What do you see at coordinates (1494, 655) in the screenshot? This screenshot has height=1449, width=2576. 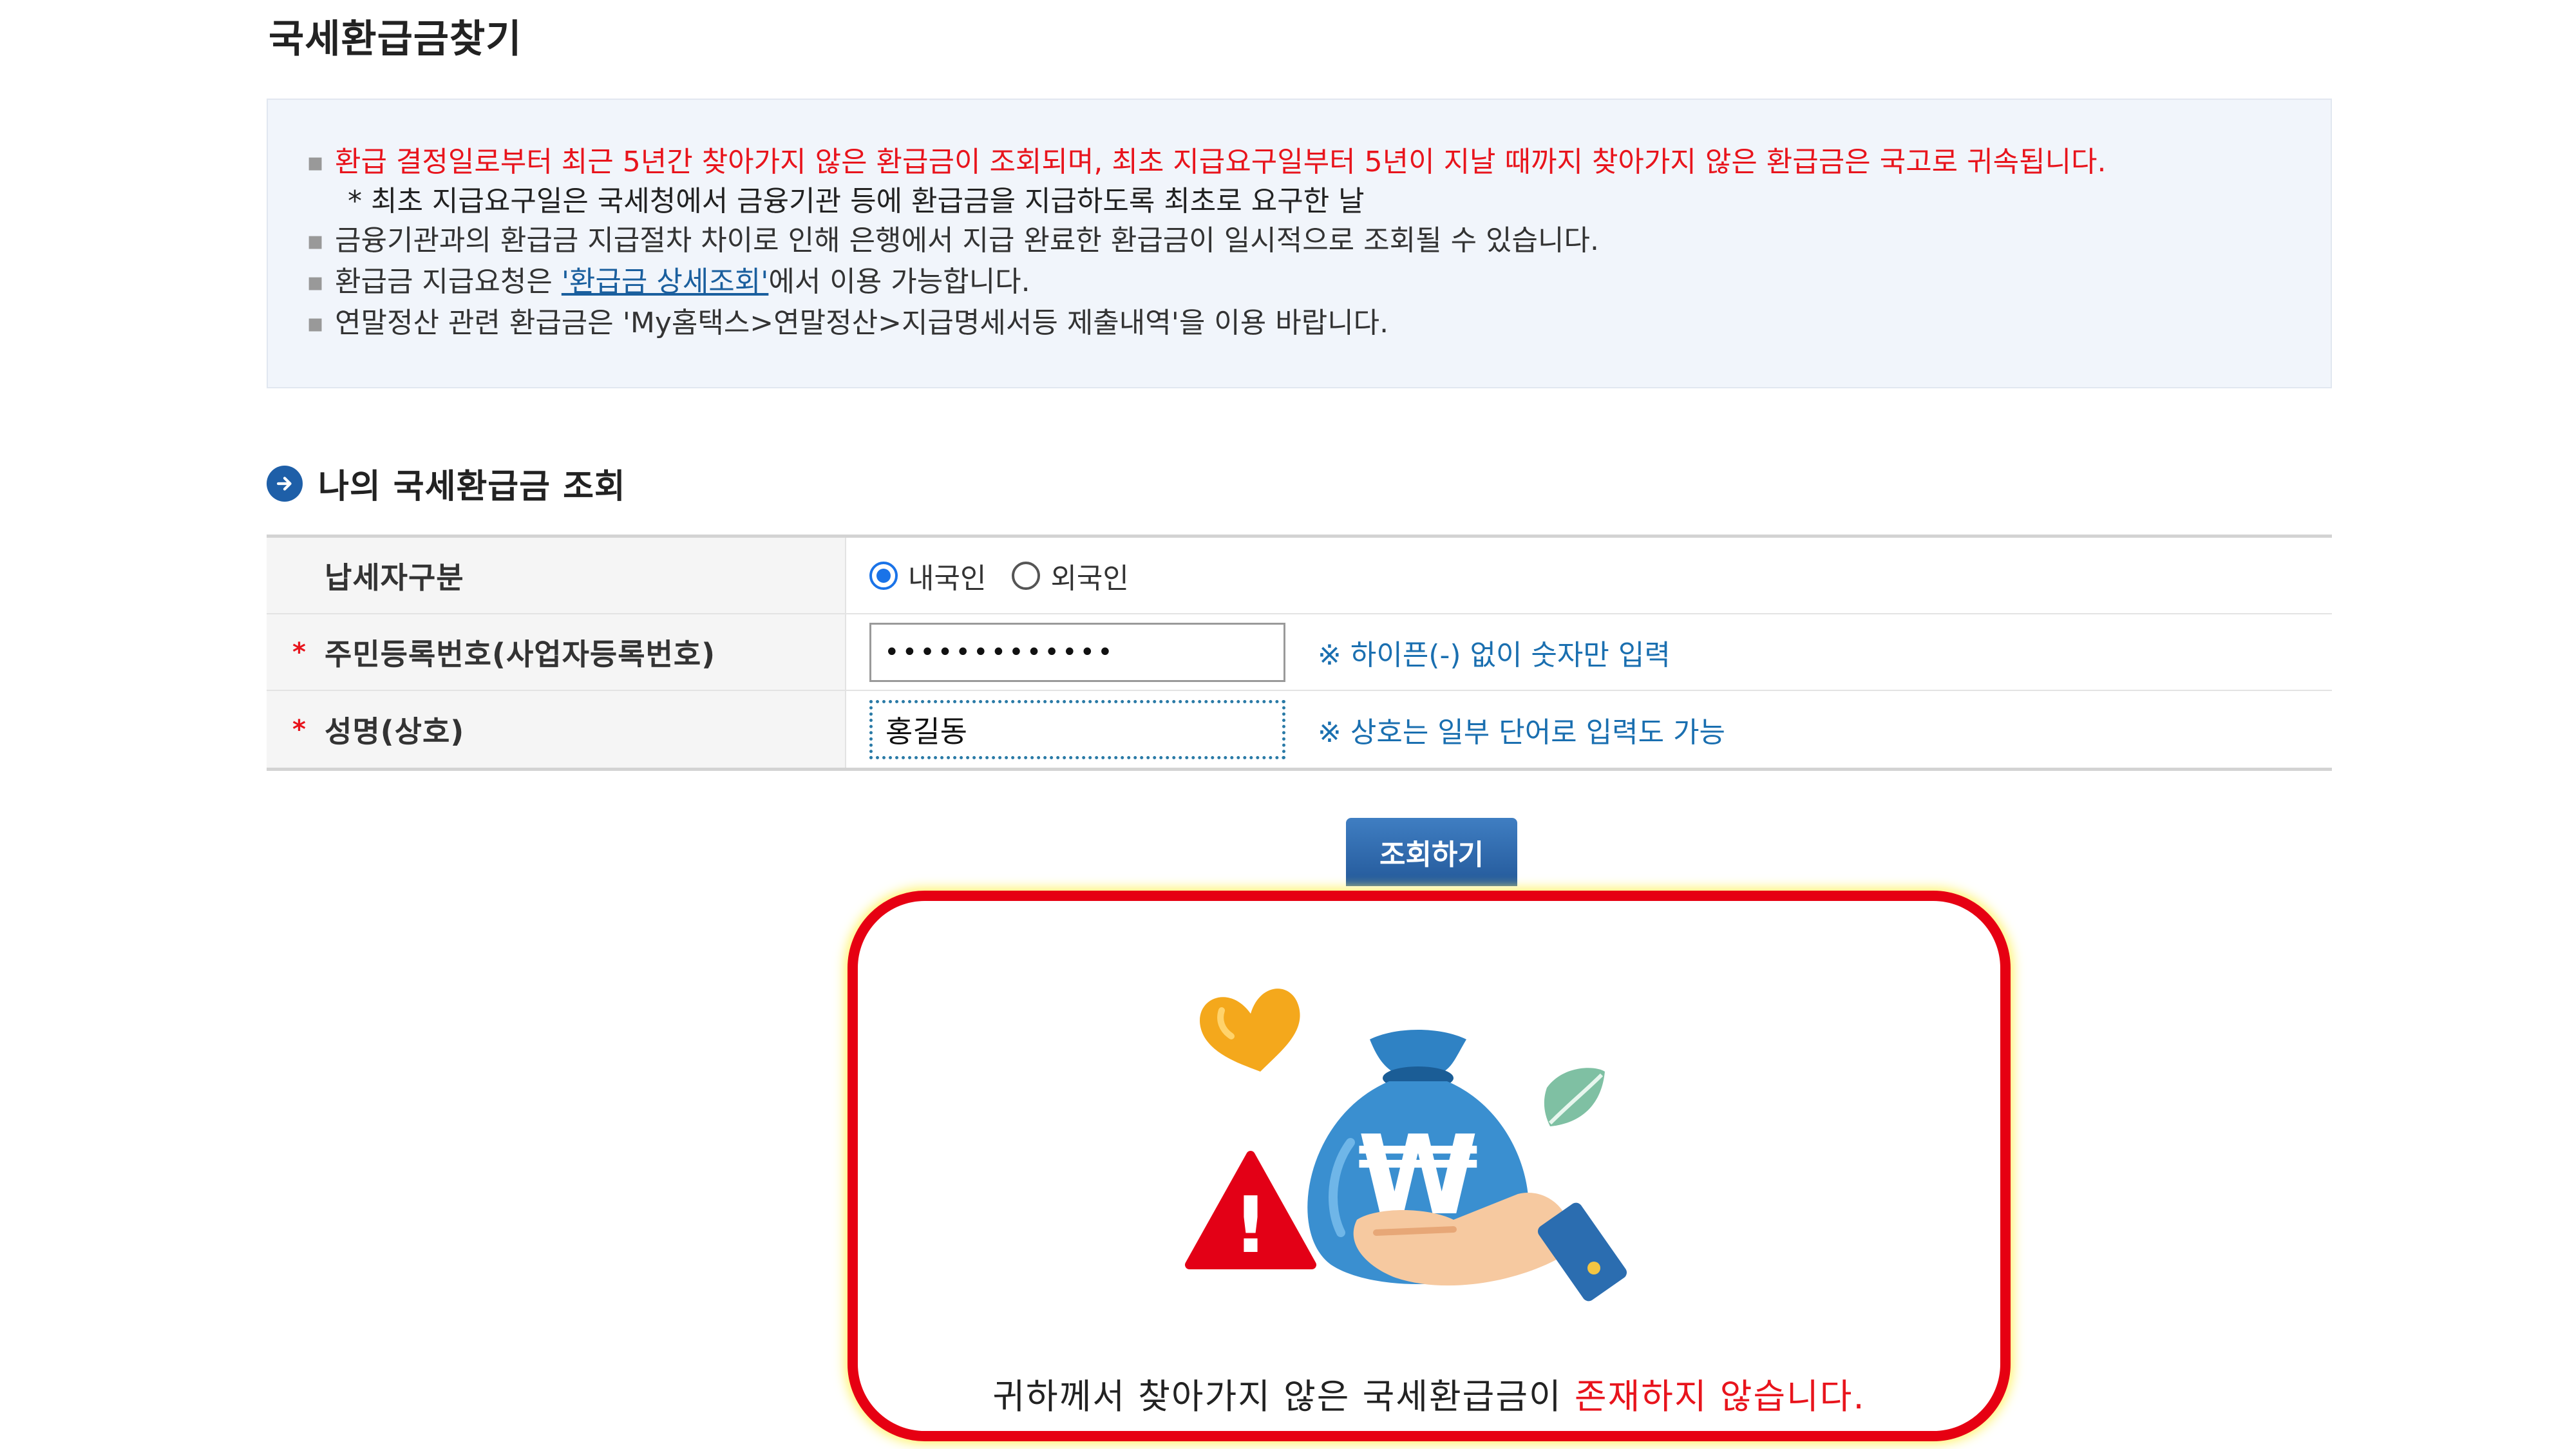 I see `id-number-hint: ※ 하이픈(-) 없이 숫자만 입력` at bounding box center [1494, 655].